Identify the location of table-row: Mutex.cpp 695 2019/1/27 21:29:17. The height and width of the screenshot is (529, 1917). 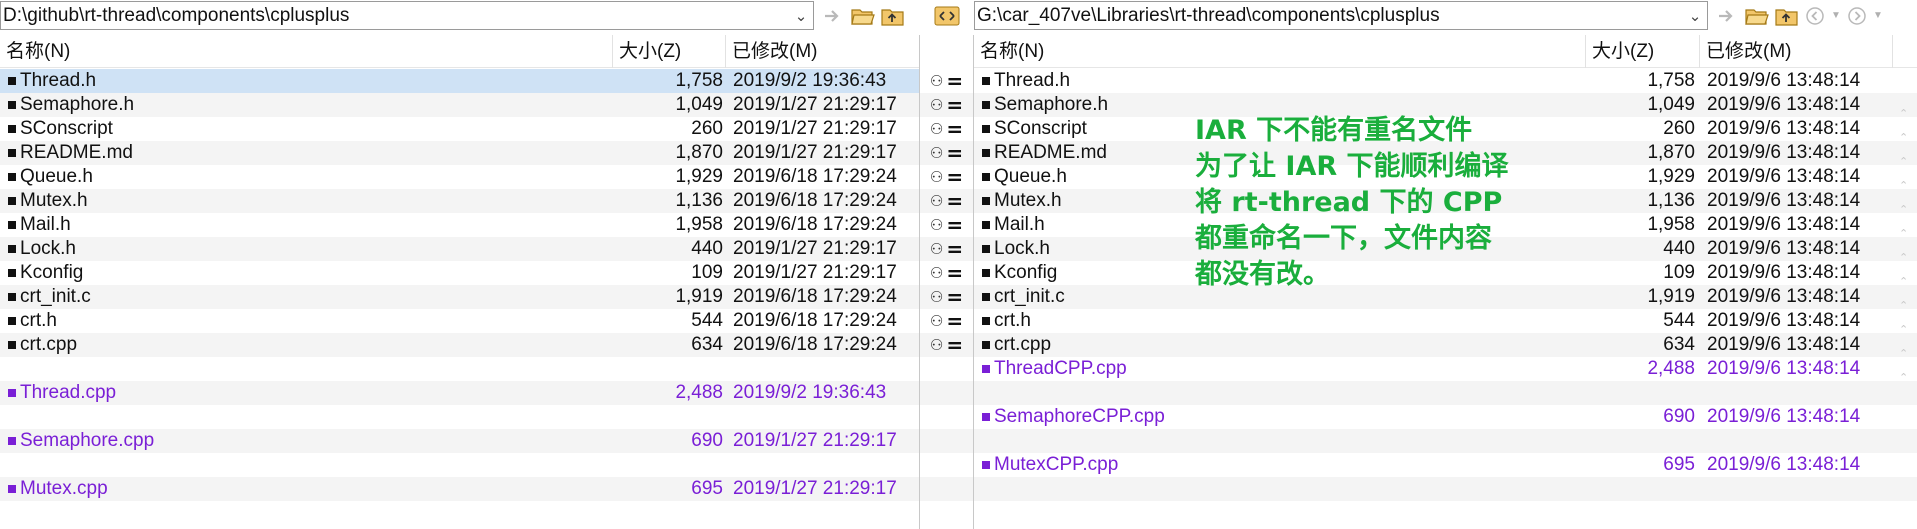
(459, 489).